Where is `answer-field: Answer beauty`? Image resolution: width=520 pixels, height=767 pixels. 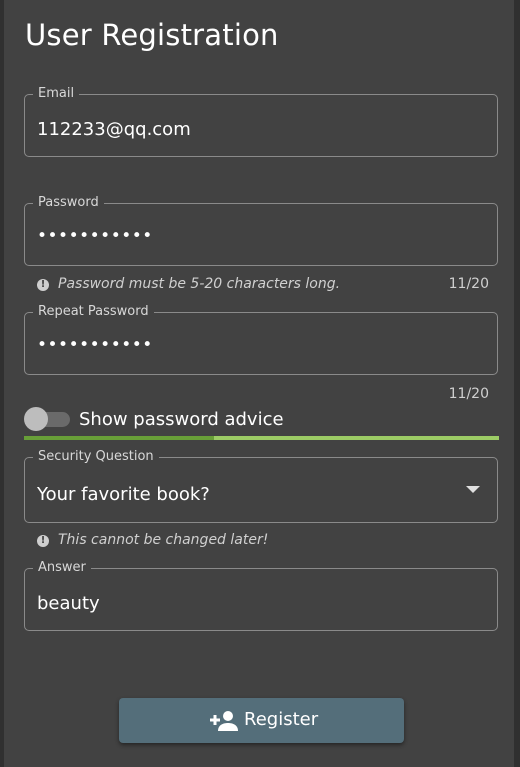
answer-field: Answer beauty is located at coordinates (261, 595).